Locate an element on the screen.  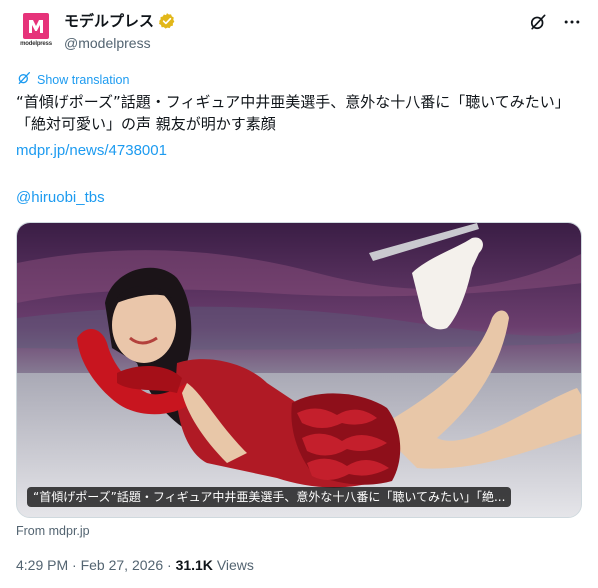
verified-badge-icon is located at coordinates (167, 21).